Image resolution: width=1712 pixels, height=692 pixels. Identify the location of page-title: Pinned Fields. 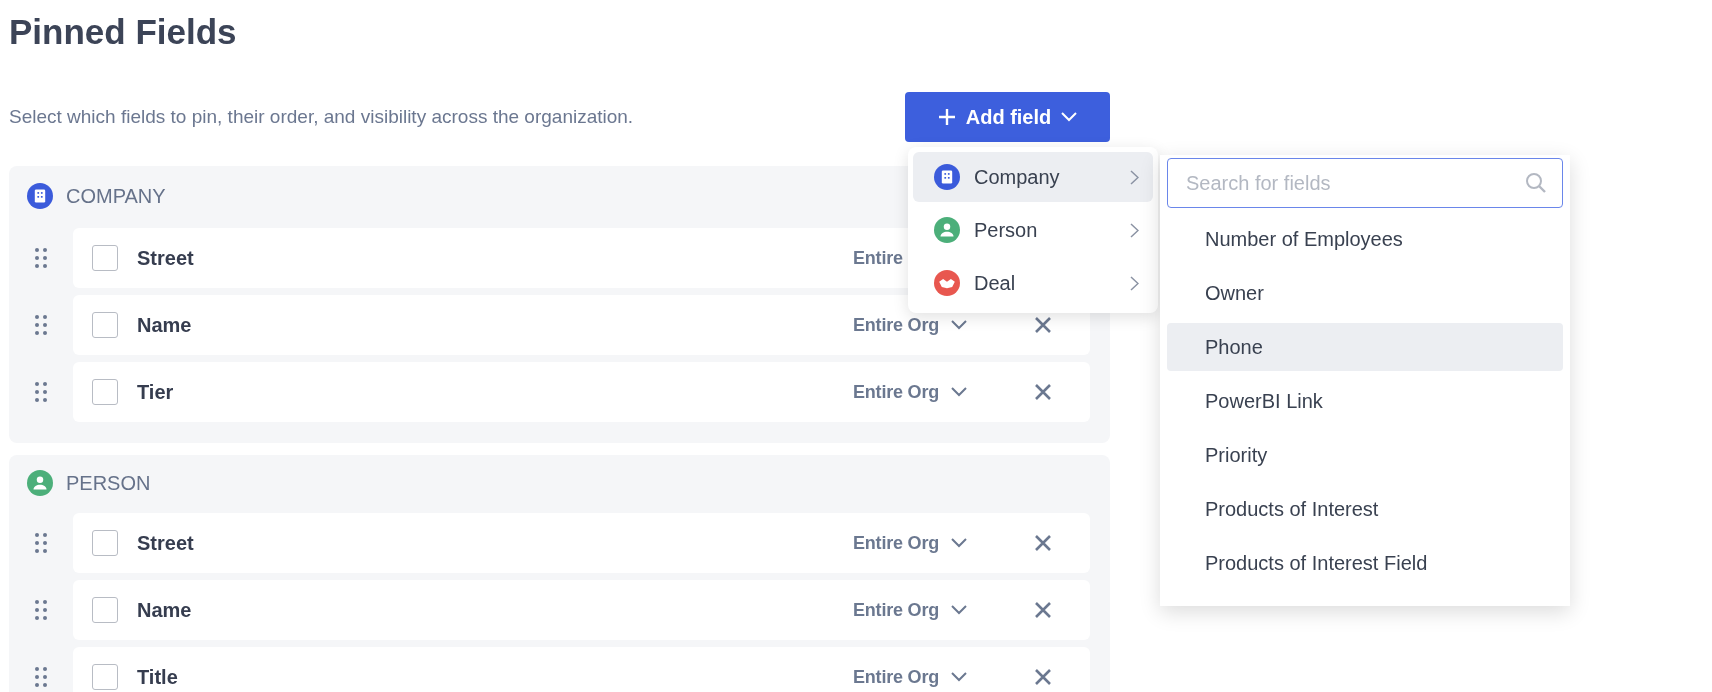
(123, 32).